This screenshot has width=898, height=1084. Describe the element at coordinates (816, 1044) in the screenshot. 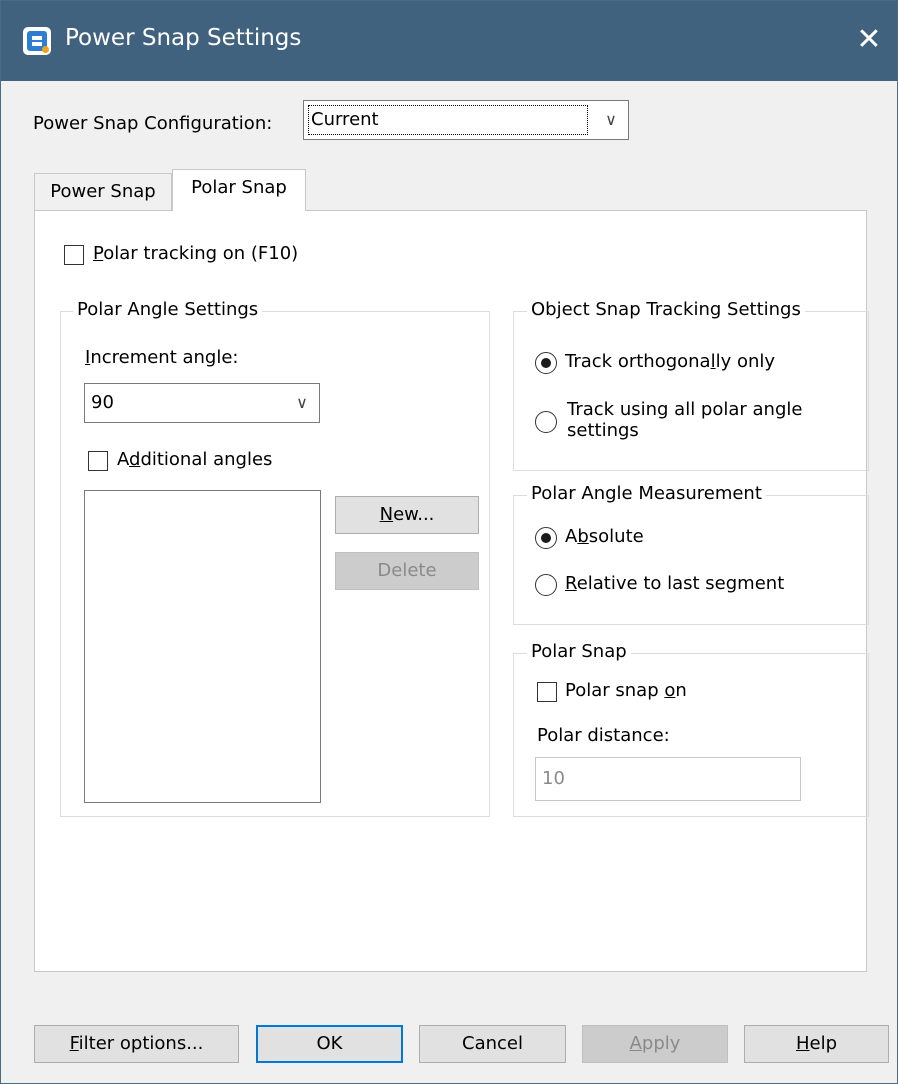

I see `help-button: Help` at that location.